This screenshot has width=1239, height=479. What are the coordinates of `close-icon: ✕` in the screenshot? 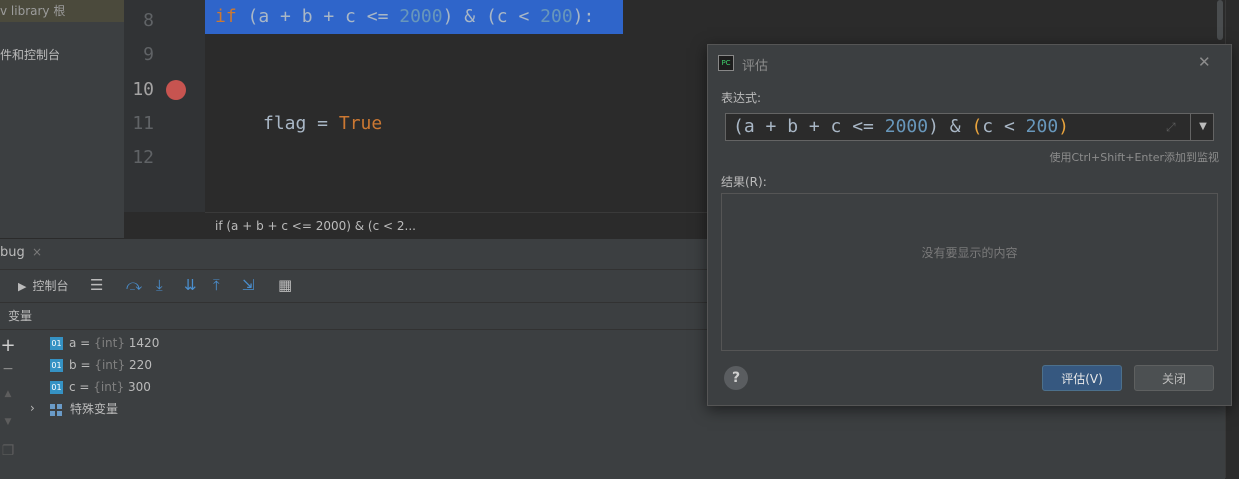 It's located at (1204, 62).